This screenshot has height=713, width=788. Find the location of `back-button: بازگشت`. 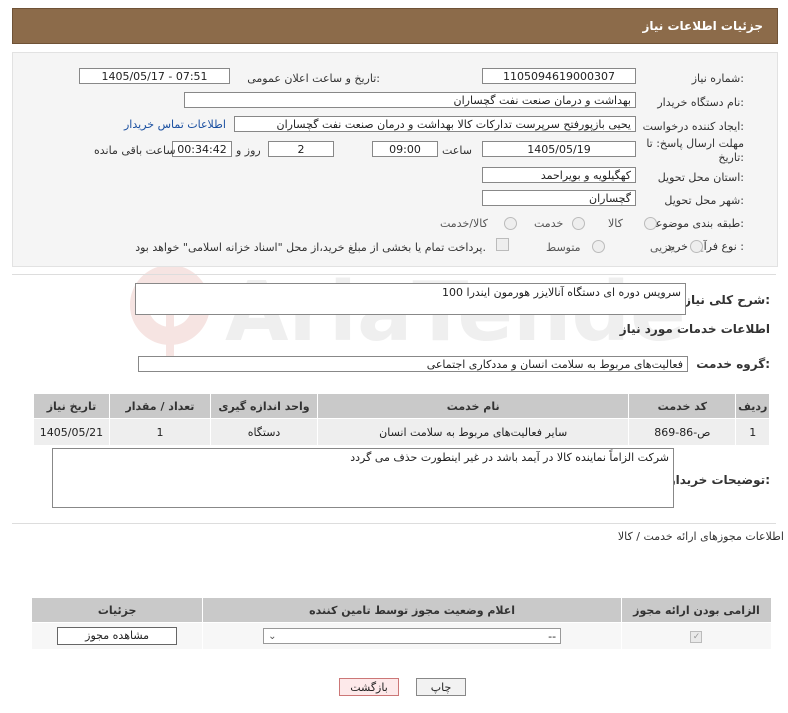

back-button: بازگشت is located at coordinates (369, 687).